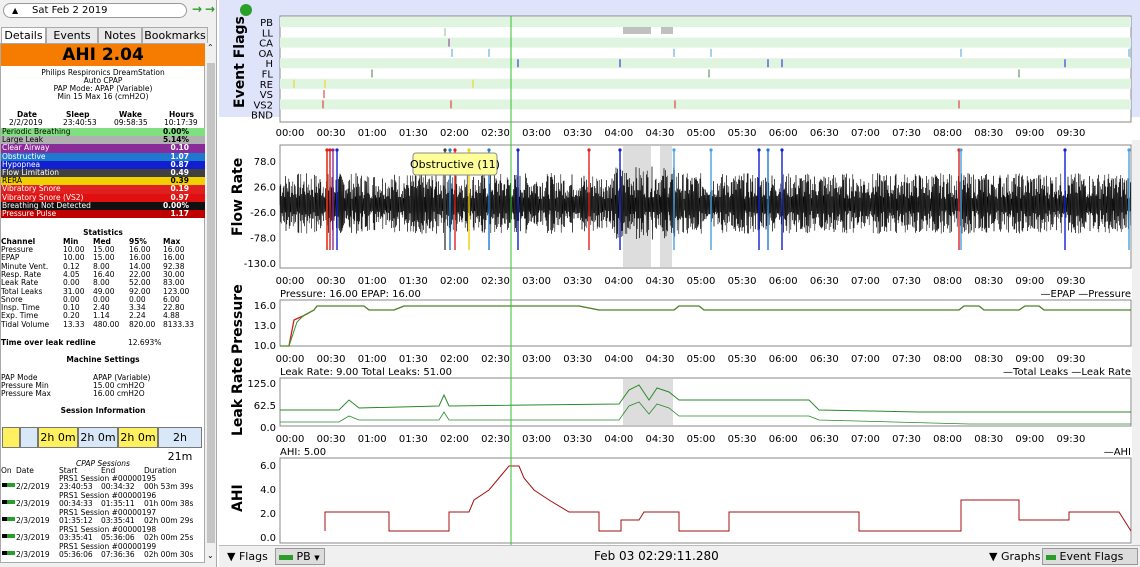 The width and height of the screenshot is (1140, 567). What do you see at coordinates (865, 359) in the screenshot?
I see `time-tick-label: 07:00` at bounding box center [865, 359].